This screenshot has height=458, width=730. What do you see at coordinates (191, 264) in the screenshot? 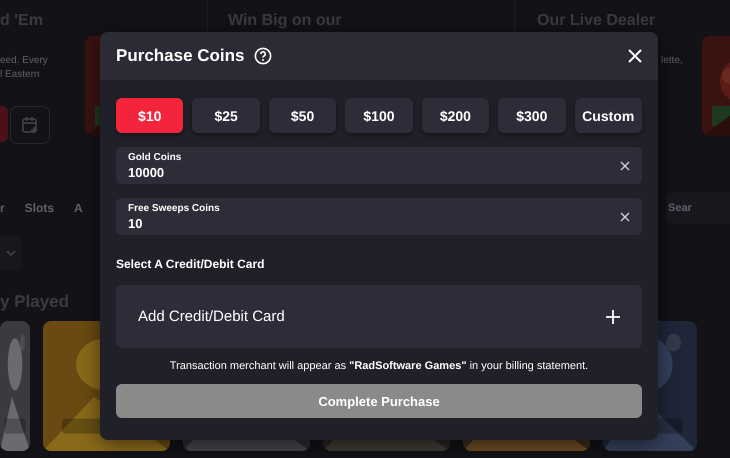
I see `section-heading: Select A Credit/Debit Card` at bounding box center [191, 264].